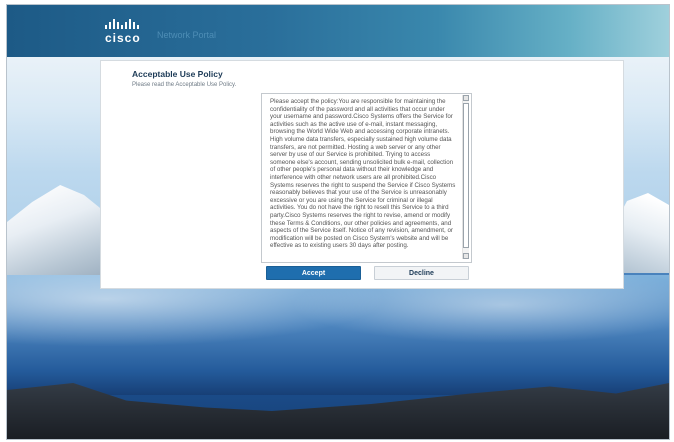 Image resolution: width=674 pixels, height=442 pixels. Describe the element at coordinates (123, 24) in the screenshot. I see `cisco-logo-bars-icon` at that location.